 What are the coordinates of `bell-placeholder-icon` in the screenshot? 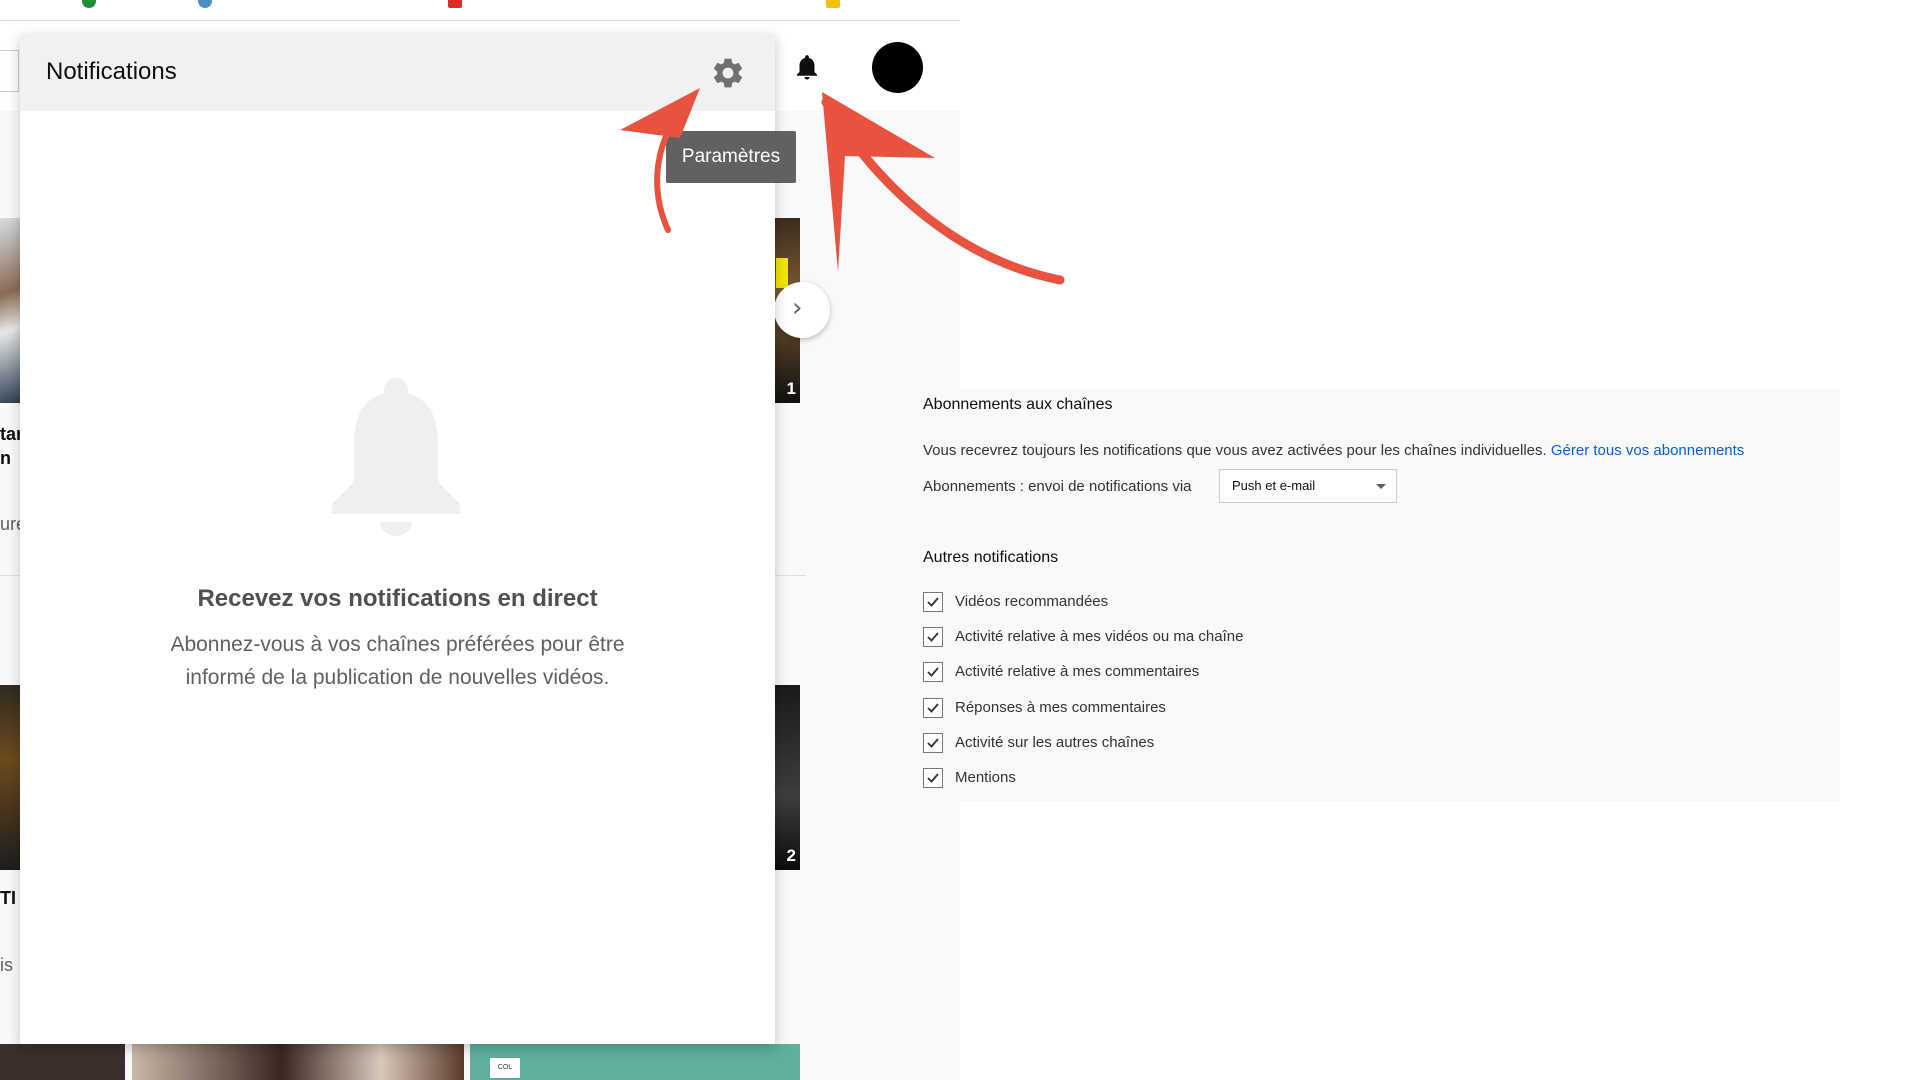 It's located at (396, 457).